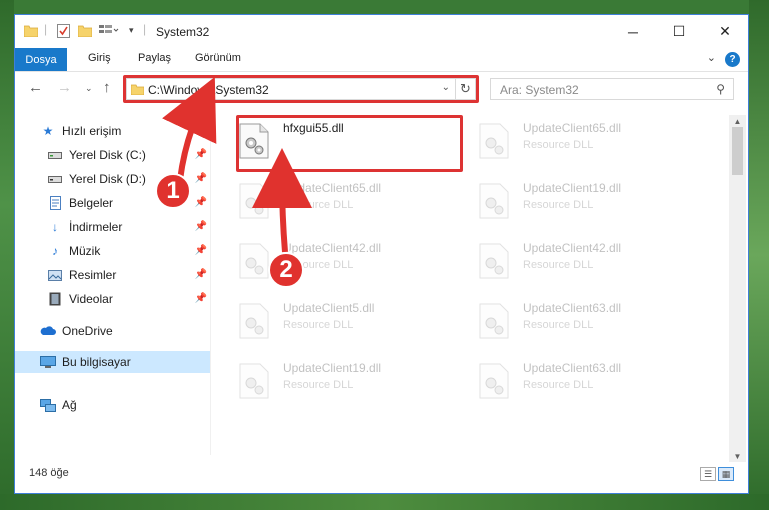 Image resolution: width=769 pixels, height=510 pixels. What do you see at coordinates (237, 164) in the screenshot?
I see `annotation-arrows` at bounding box center [237, 164].